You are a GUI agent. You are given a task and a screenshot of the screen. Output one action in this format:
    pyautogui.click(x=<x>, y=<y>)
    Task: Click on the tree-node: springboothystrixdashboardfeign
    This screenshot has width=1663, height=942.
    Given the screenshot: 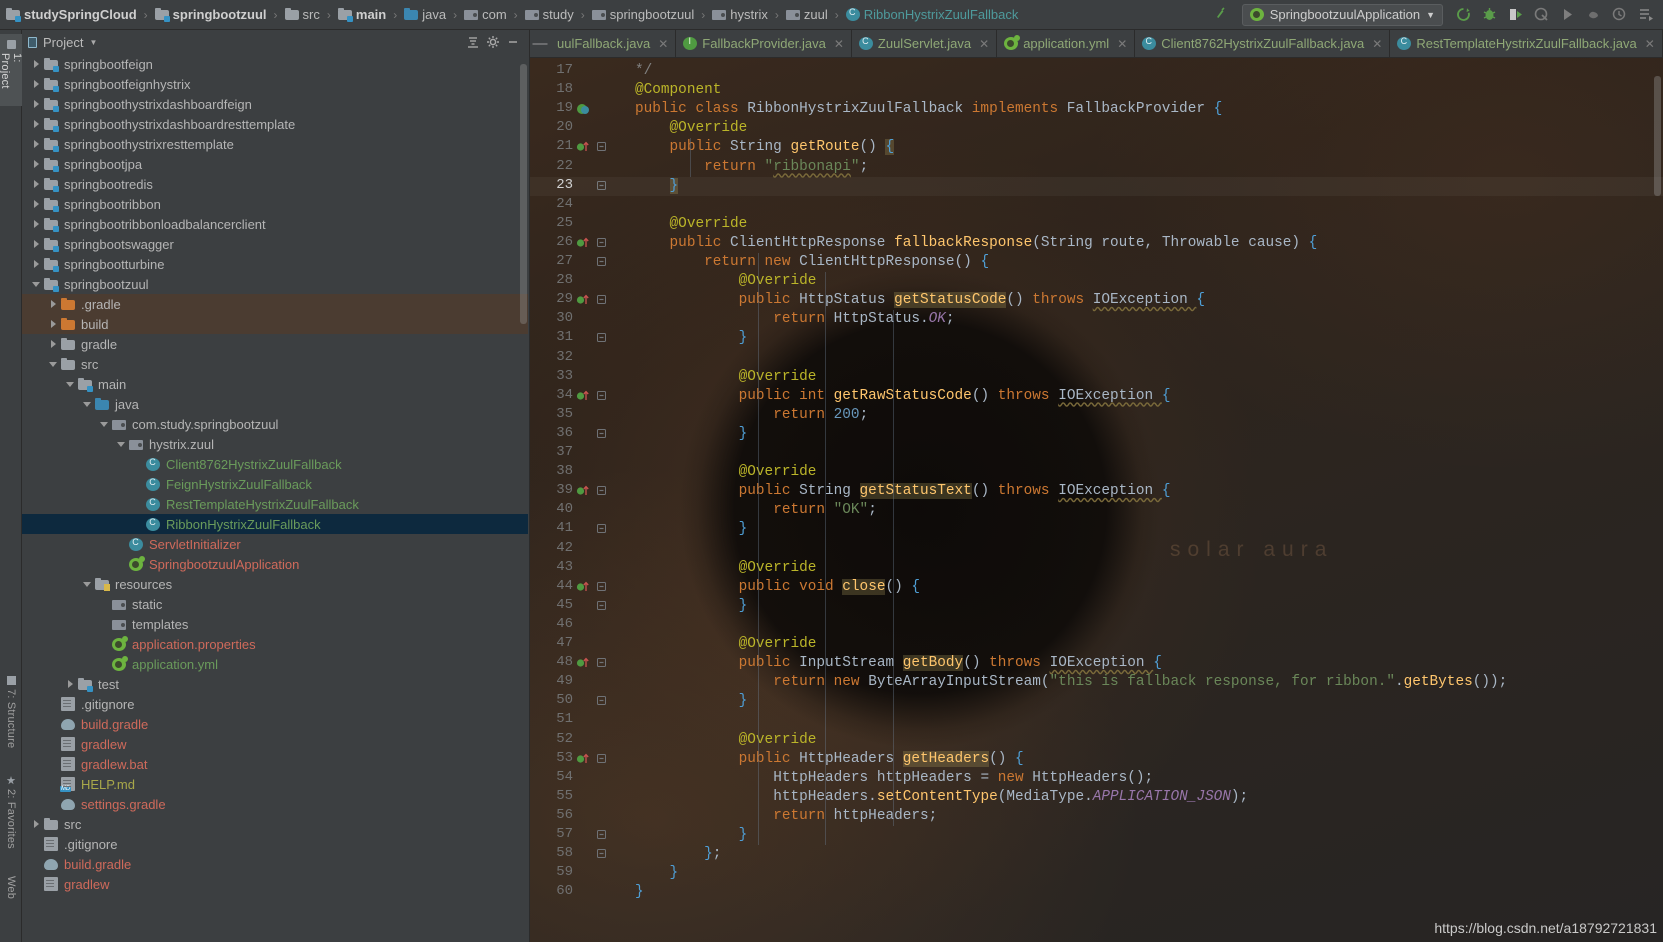 What is the action you would take?
    pyautogui.click(x=275, y=104)
    